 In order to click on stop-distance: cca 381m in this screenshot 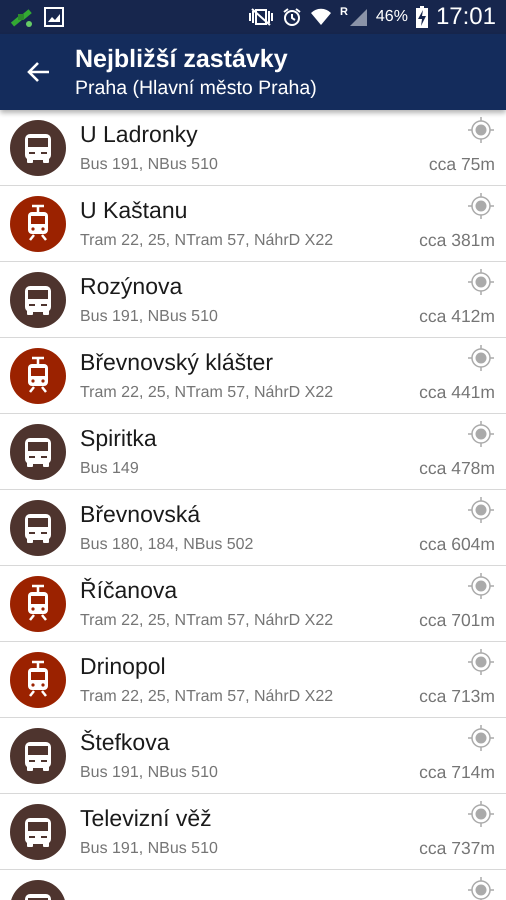, I will do `click(457, 240)`.